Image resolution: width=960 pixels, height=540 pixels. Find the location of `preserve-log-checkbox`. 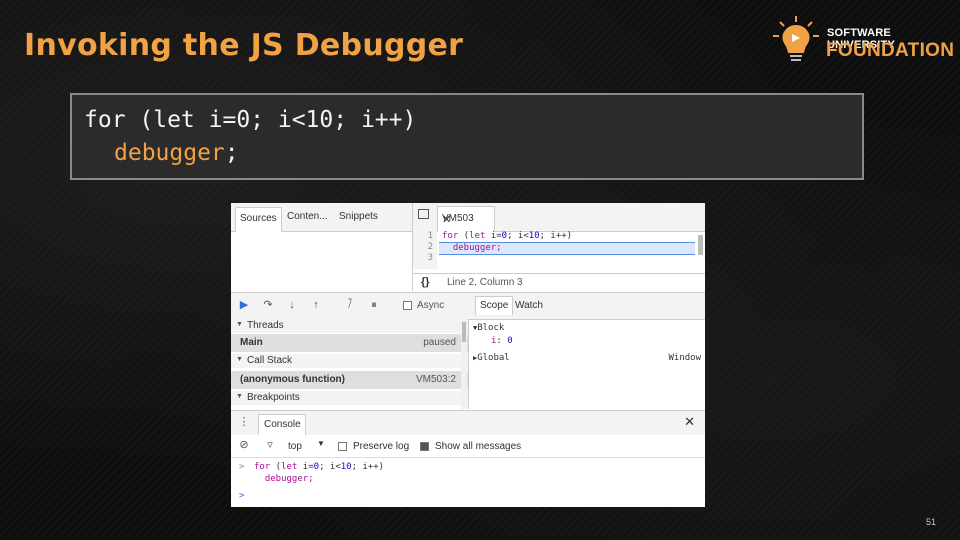

preserve-log-checkbox is located at coordinates (342, 446).